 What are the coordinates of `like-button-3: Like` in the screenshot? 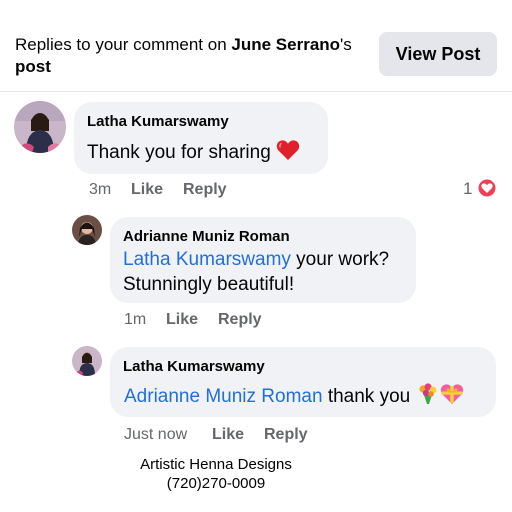 It's located at (228, 435).